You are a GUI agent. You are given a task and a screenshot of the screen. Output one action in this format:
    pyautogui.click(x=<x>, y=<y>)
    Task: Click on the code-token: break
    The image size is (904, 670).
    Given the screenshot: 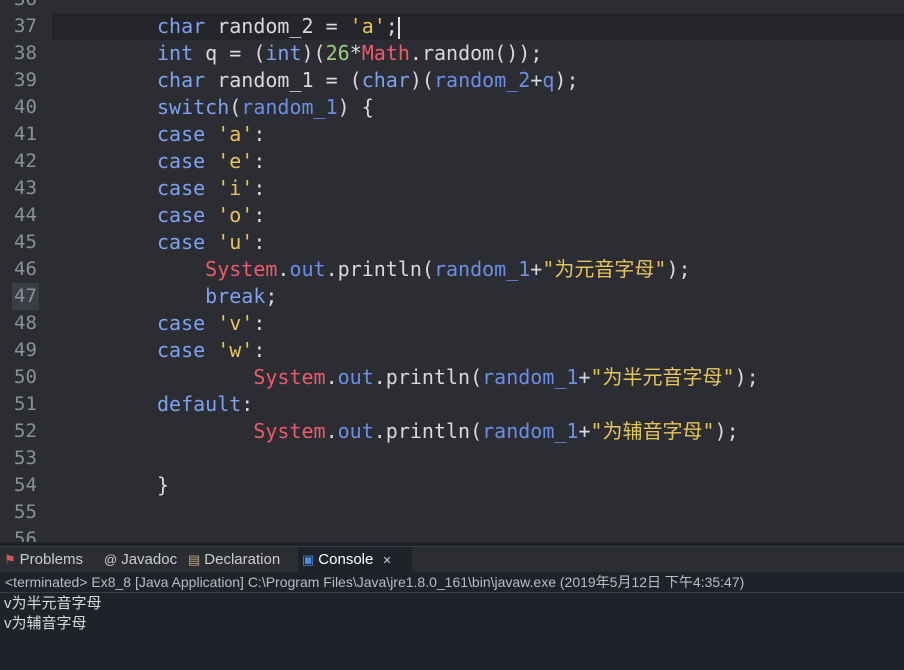 What is the action you would take?
    pyautogui.click(x=235, y=296)
    